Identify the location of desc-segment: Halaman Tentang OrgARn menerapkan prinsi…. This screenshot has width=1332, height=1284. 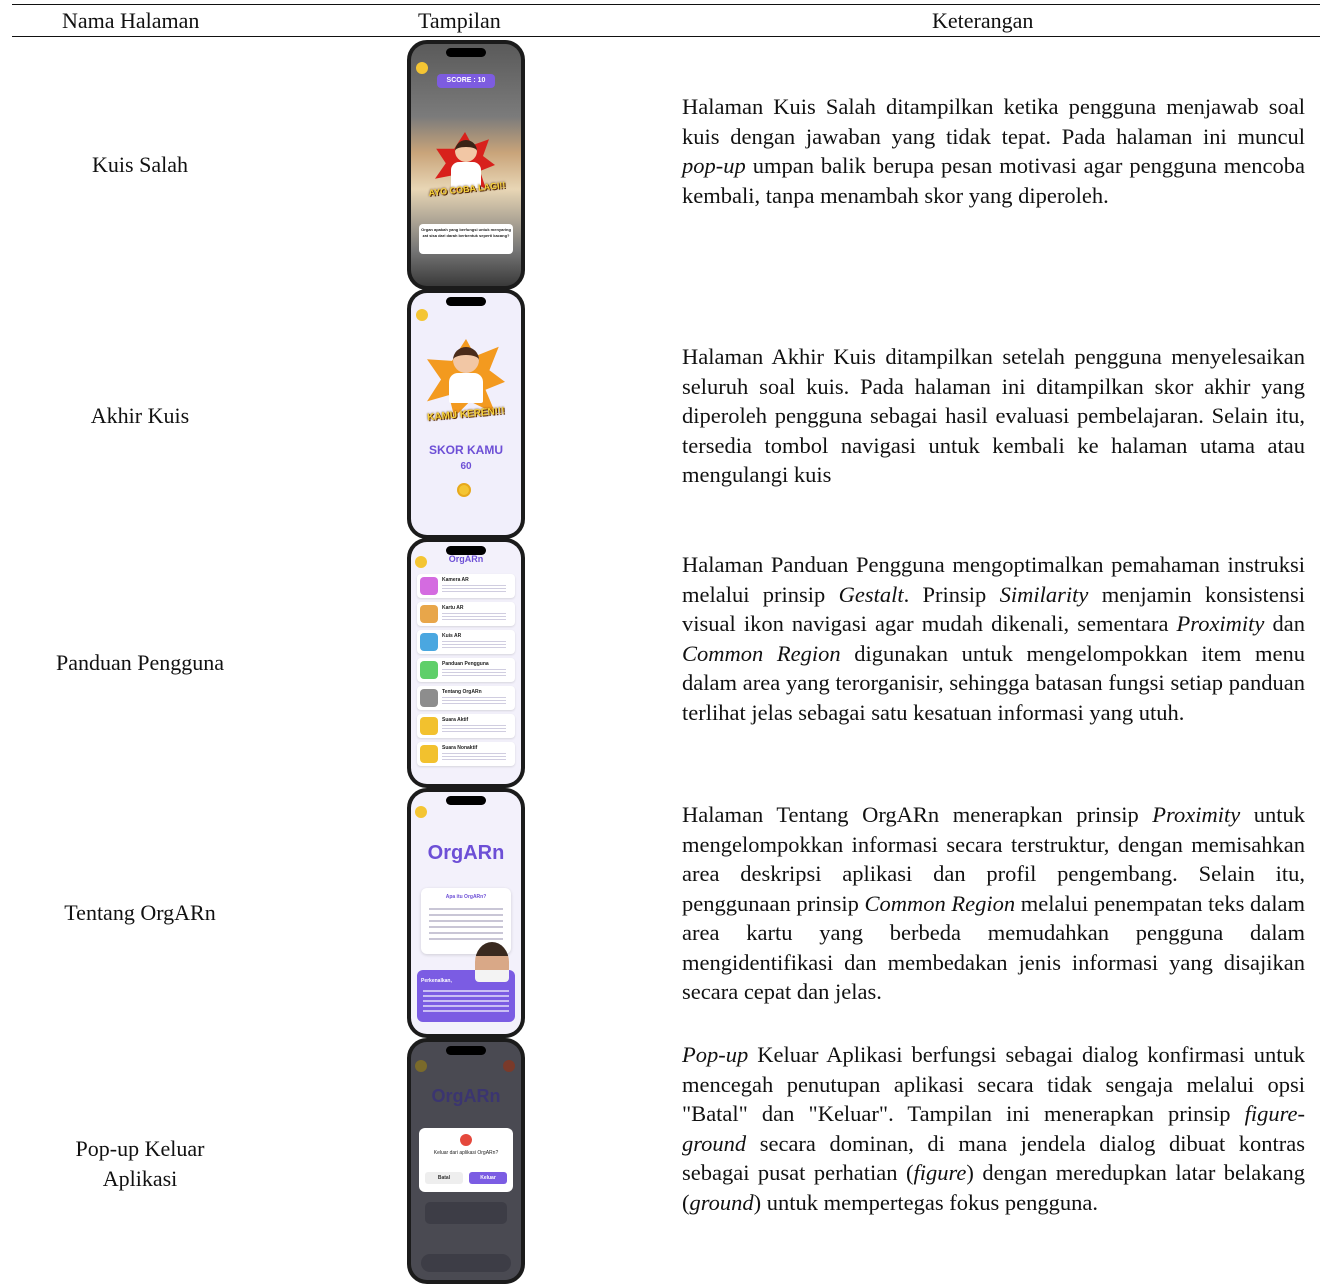
(917, 814).